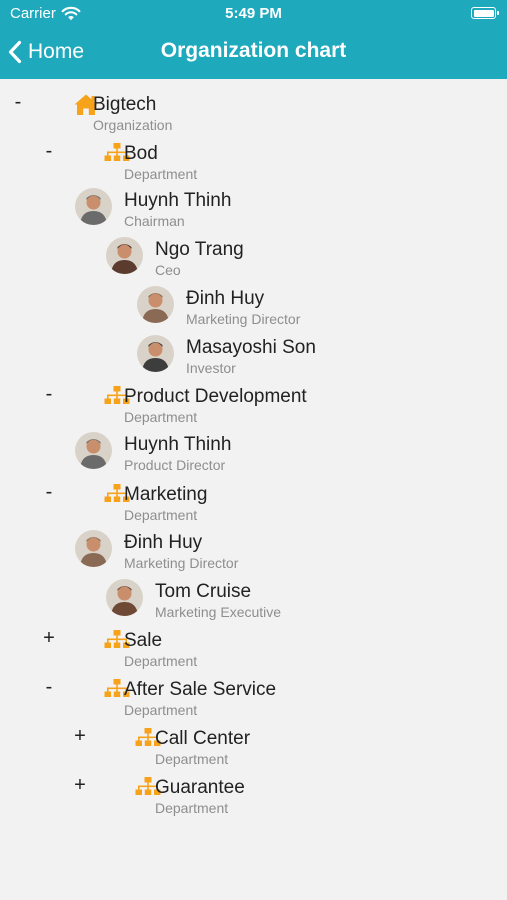  I want to click on tree-node: - Product Development Department, so click(253, 407).